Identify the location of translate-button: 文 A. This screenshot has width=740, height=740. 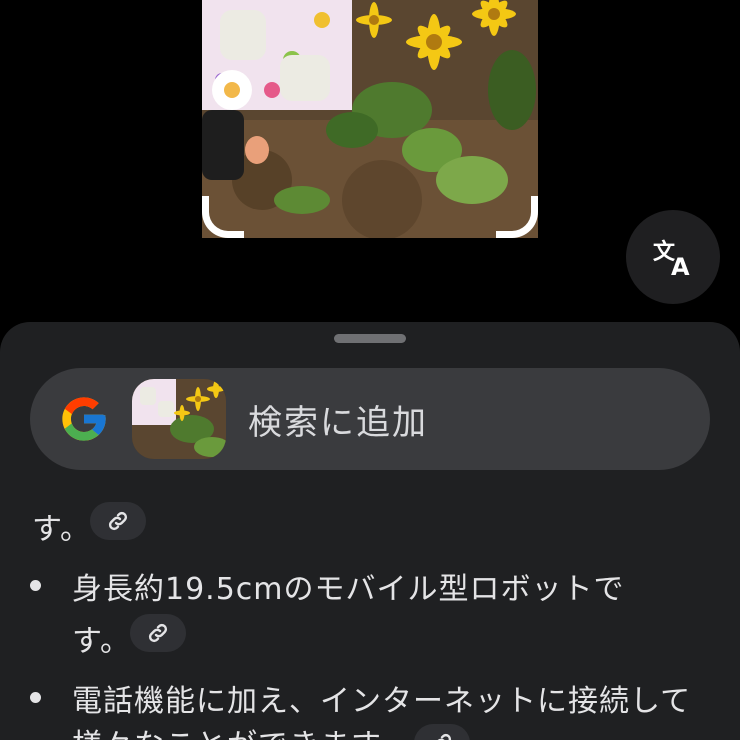
(673, 257).